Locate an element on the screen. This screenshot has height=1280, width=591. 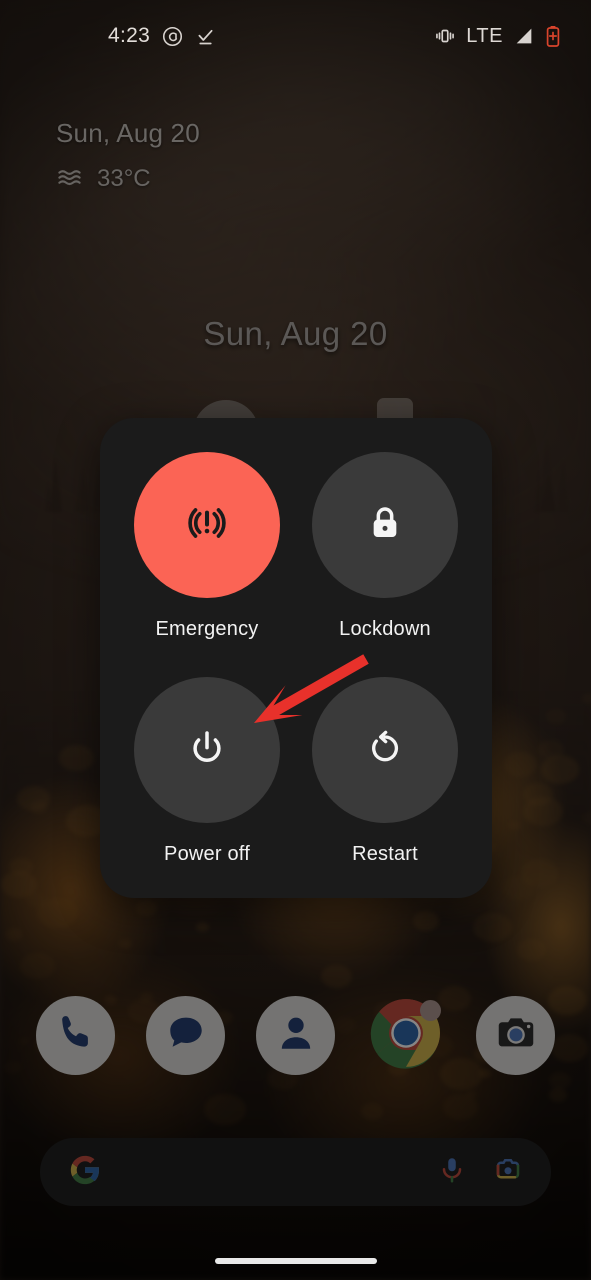
power-menu-item-restart: Restart is located at coordinates (385, 771).